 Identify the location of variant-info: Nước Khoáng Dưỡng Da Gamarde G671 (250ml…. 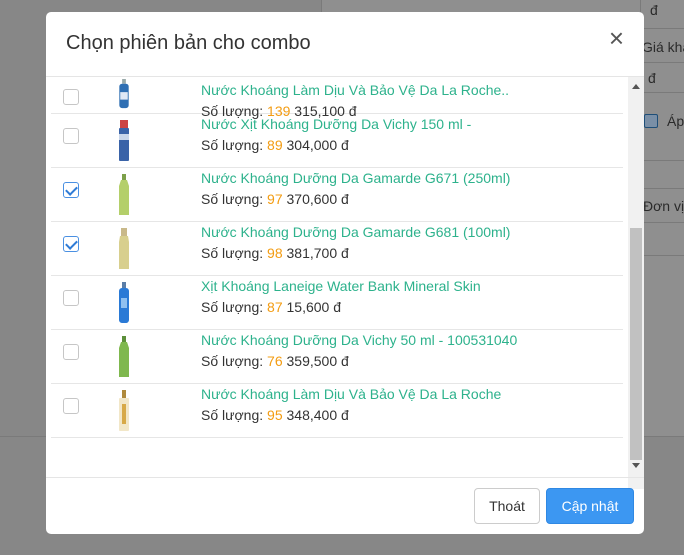
(355, 188).